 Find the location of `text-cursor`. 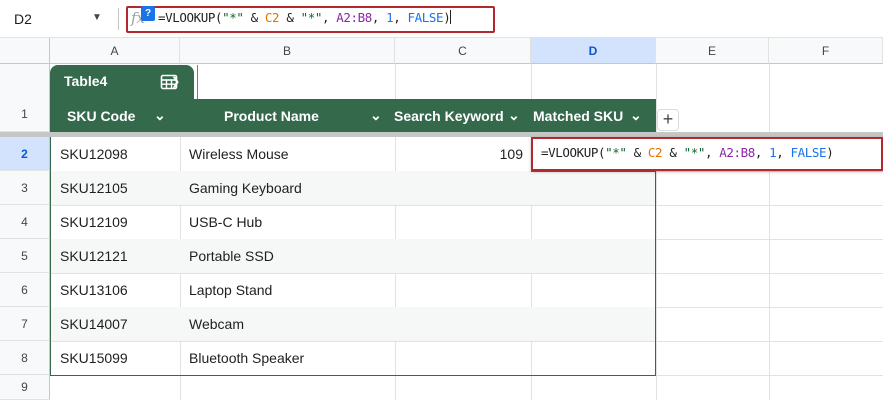

text-cursor is located at coordinates (451, 17).